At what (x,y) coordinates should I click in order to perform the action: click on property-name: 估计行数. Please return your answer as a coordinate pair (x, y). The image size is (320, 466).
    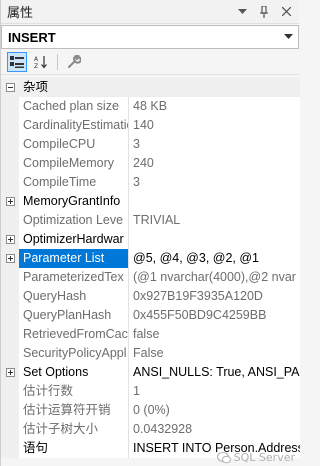
    Looking at the image, I should click on (74, 391).